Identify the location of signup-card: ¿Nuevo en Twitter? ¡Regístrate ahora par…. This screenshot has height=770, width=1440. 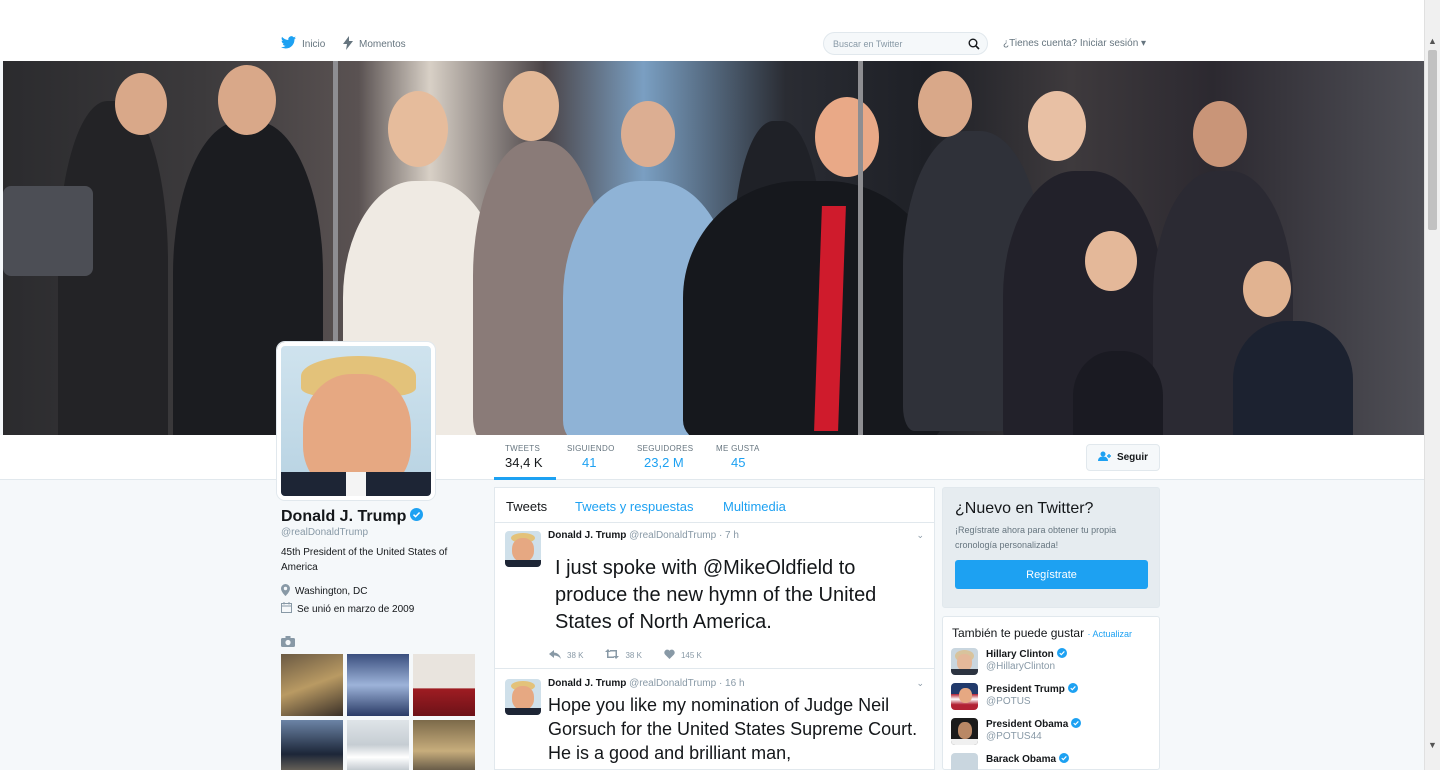
(1051, 547).